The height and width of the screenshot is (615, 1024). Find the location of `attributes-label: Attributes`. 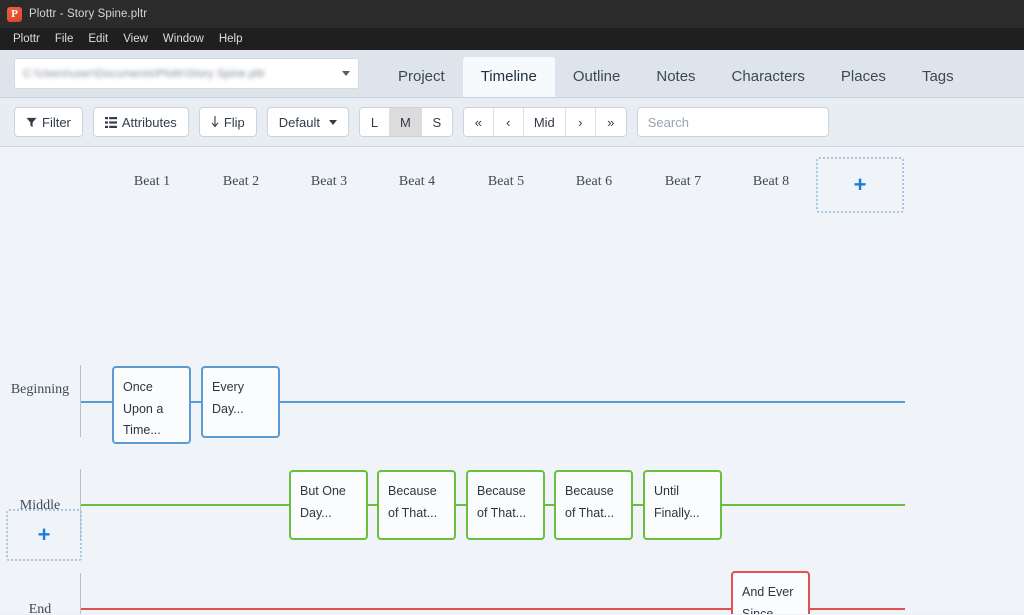

attributes-label: Attributes is located at coordinates (149, 122).